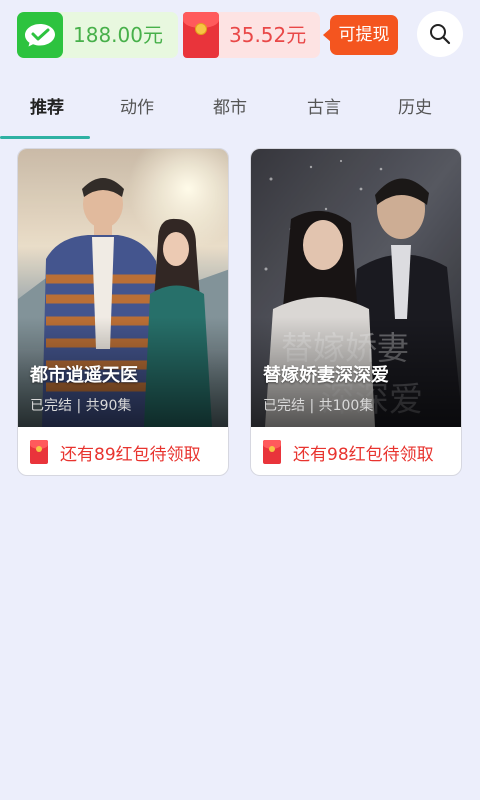 Image resolution: width=480 pixels, height=800 pixels. I want to click on wechat-balance-amount: 188.00元, so click(118, 35).